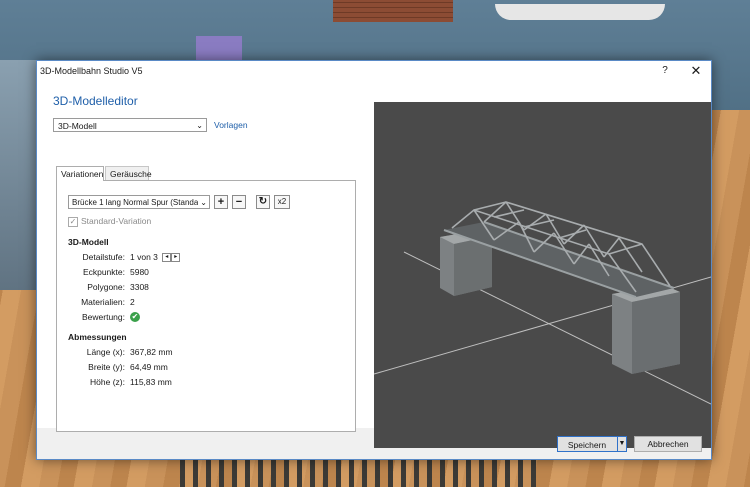 This screenshot has width=750, height=487. Describe the element at coordinates (130, 125) in the screenshot. I see `model-type-select: 3D-Modell ⌄` at that location.